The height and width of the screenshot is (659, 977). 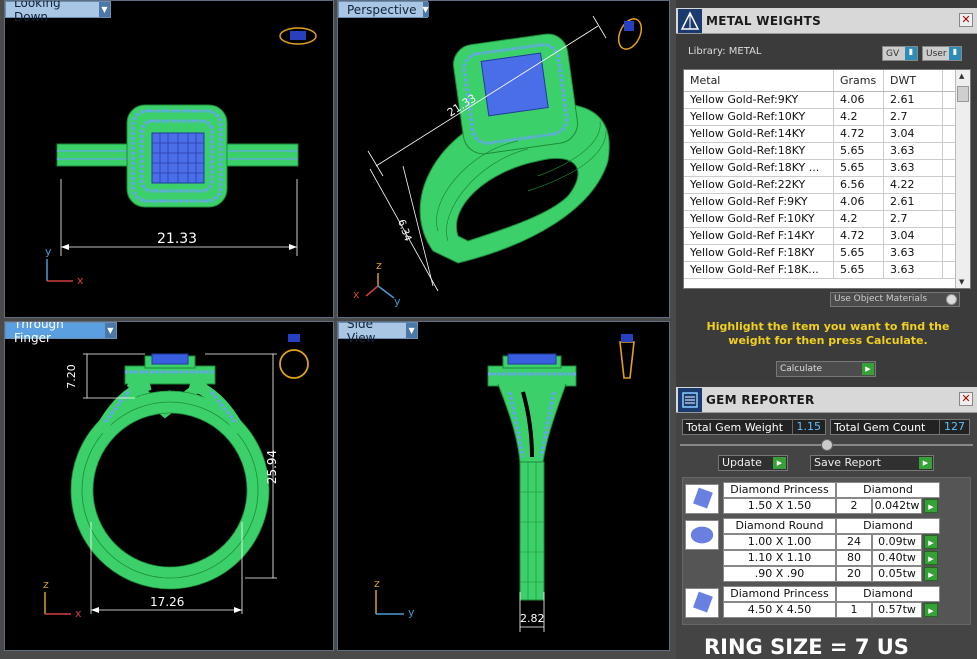 What do you see at coordinates (859, 80) in the screenshot?
I see `column-header-grams: Grams` at bounding box center [859, 80].